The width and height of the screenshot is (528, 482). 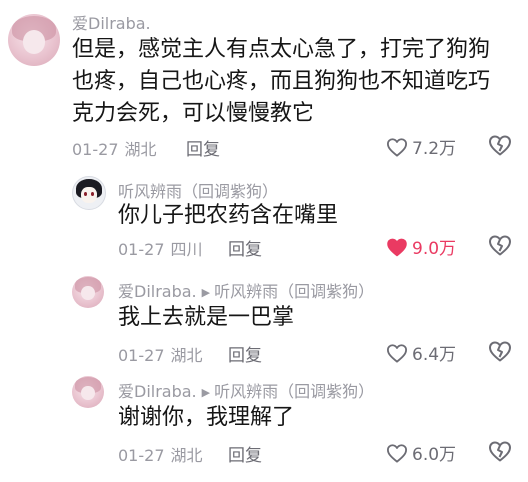 What do you see at coordinates (206, 317) in the screenshot?
I see `comment-text: 我上去就是一巴掌` at bounding box center [206, 317].